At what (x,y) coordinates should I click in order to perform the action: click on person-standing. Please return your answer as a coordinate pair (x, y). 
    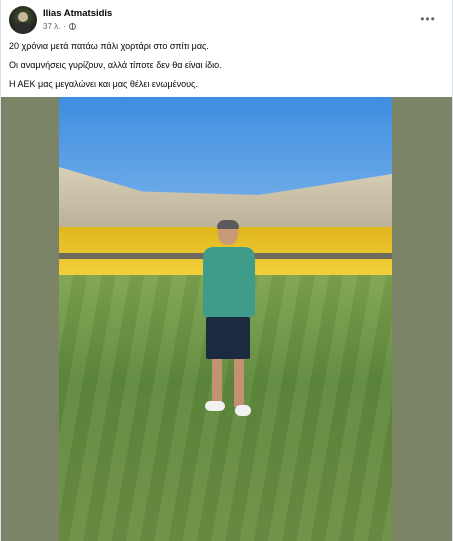
    Looking at the image, I should click on (229, 325).